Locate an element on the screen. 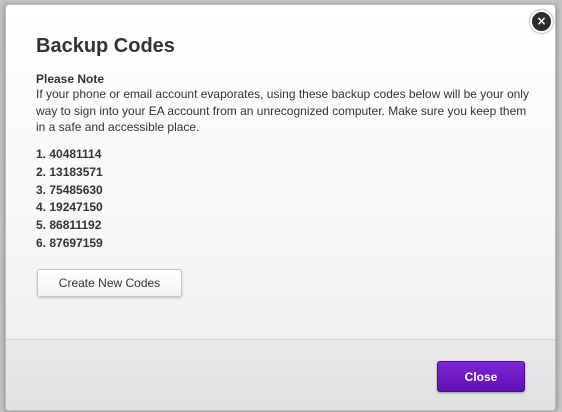  backup-code-item: 6. 87697159 is located at coordinates (69, 242).